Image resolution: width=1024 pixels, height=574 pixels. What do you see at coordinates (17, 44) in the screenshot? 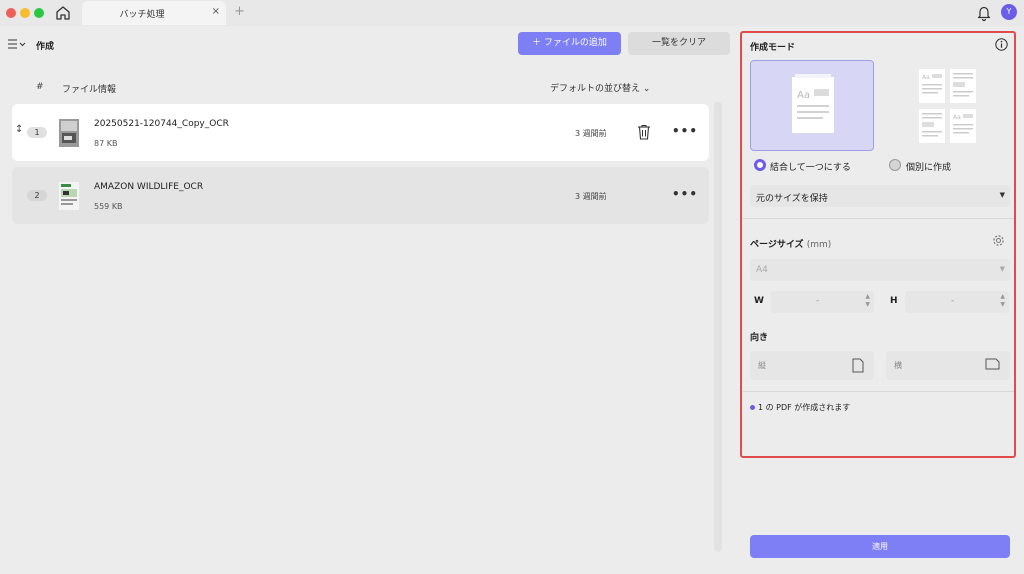
I see `menu-icon` at bounding box center [17, 44].